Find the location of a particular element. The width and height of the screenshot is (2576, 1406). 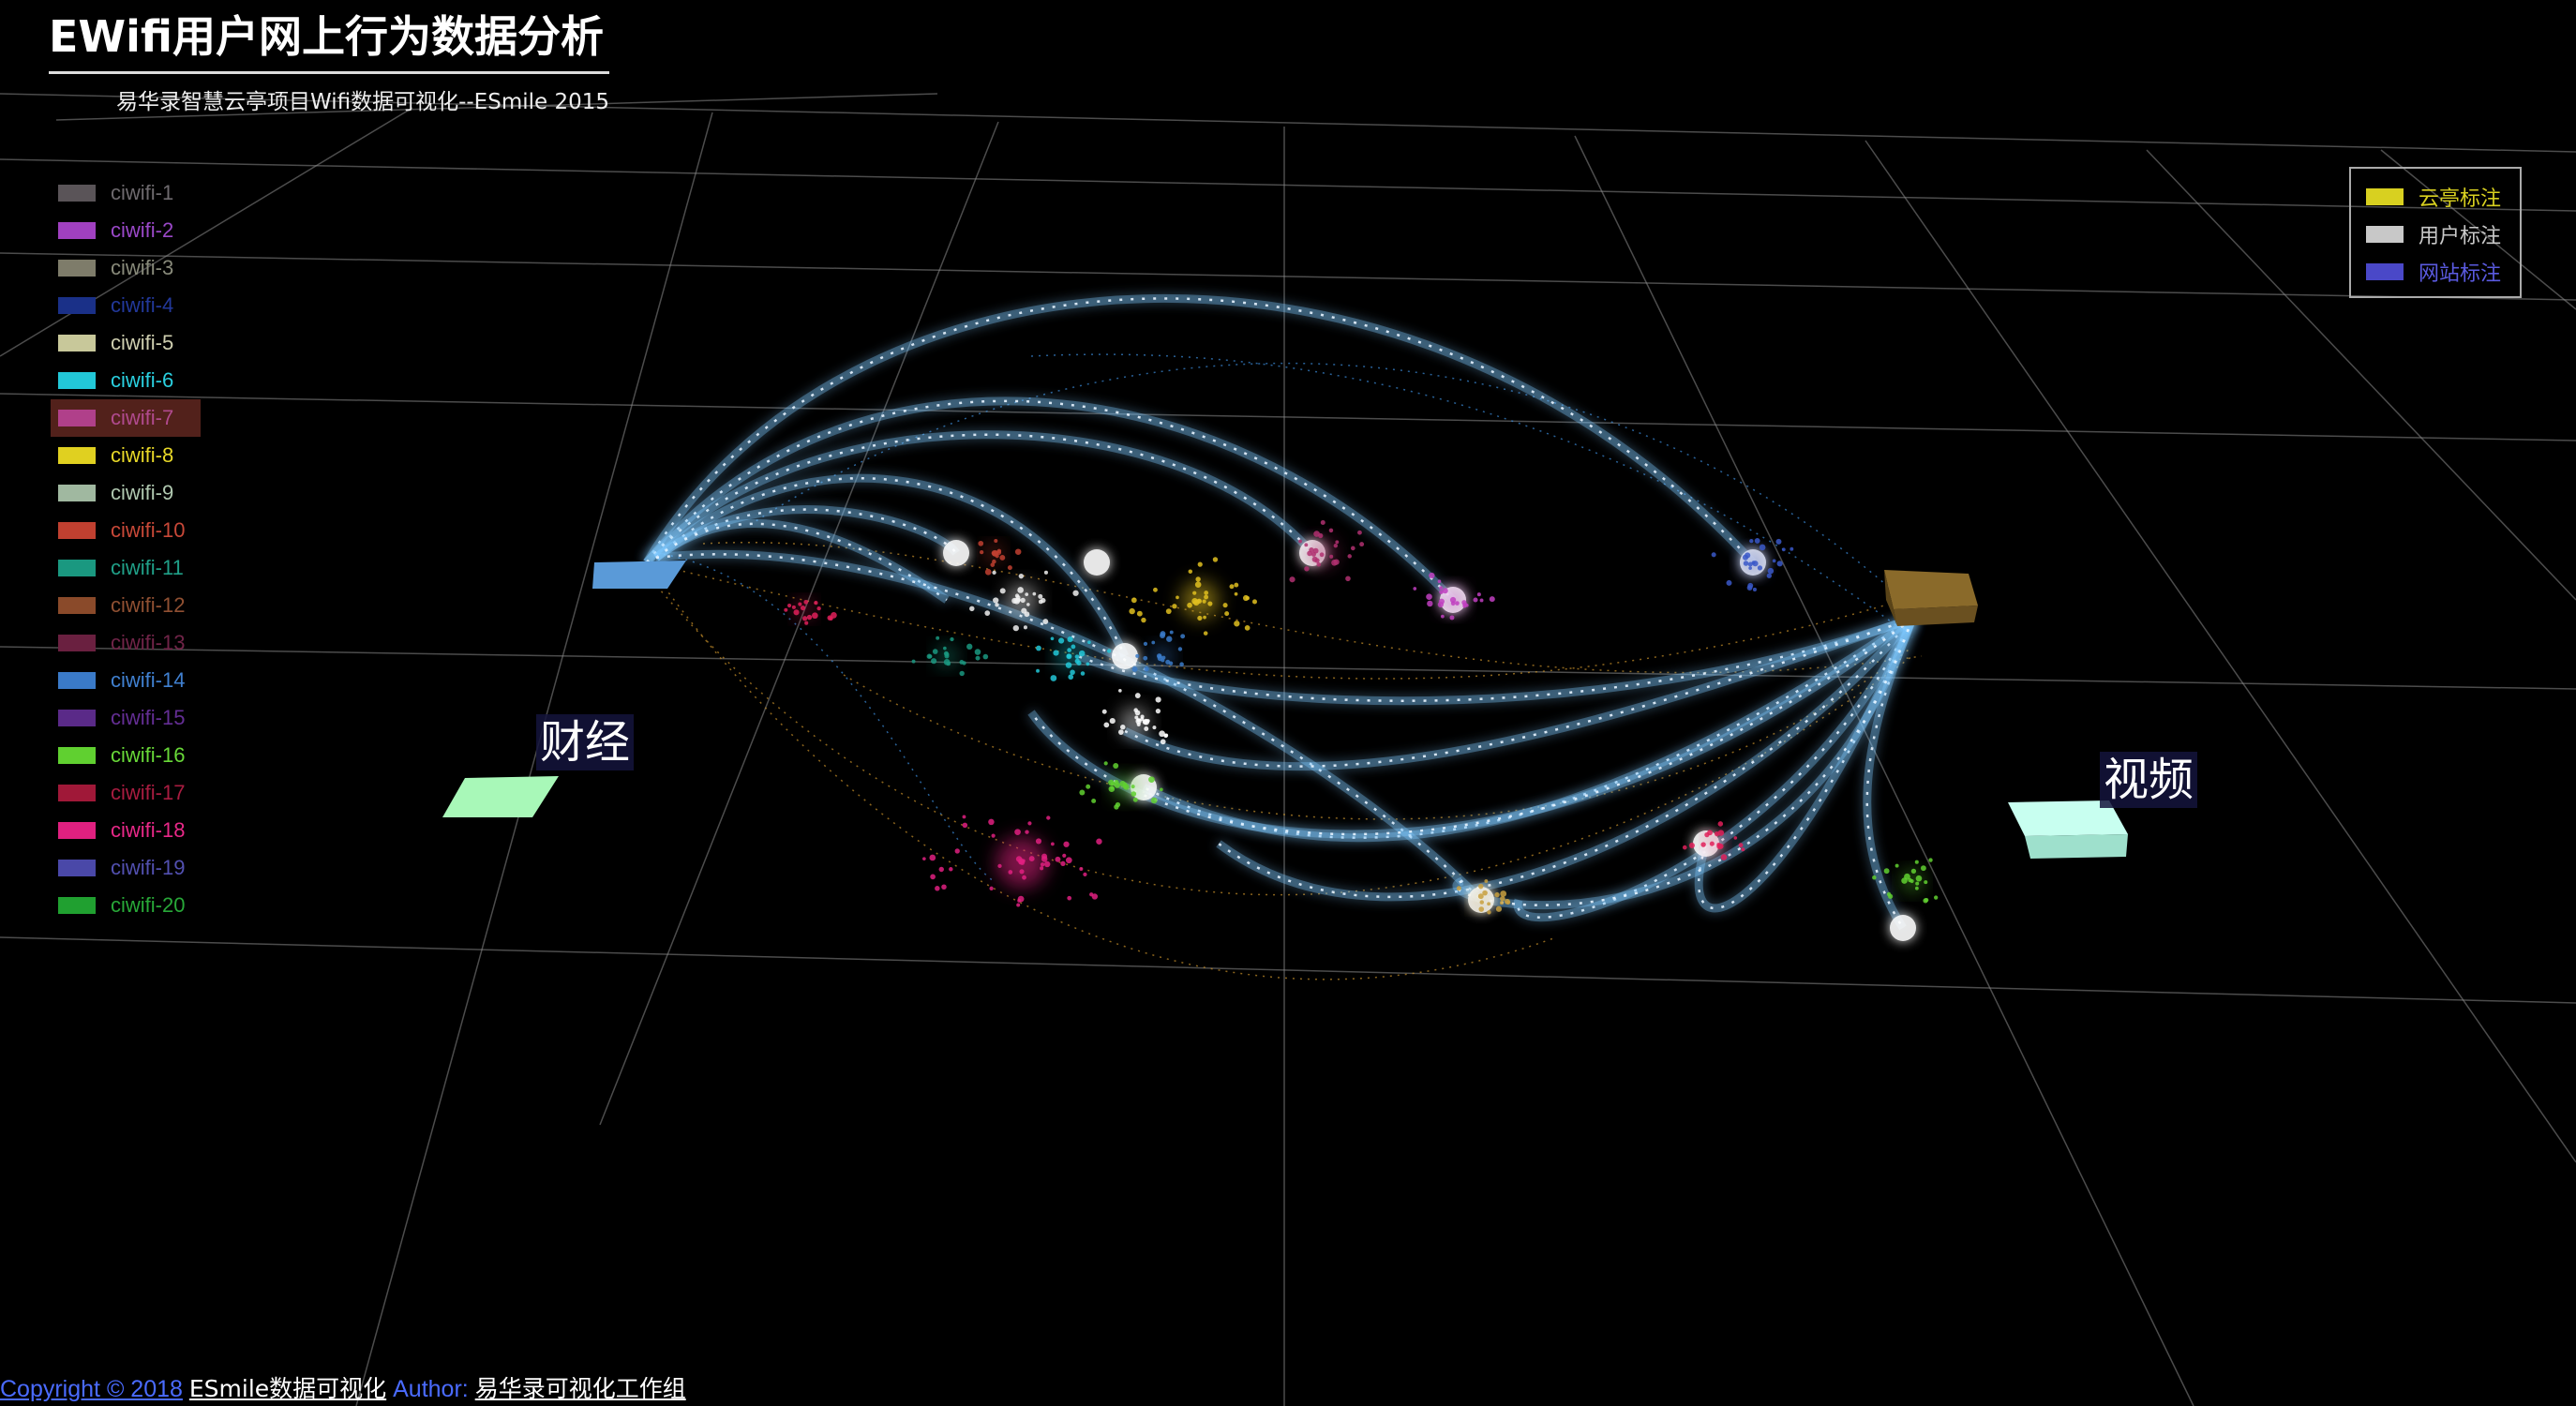

wifi-legend-item: ciwifi-11 is located at coordinates (126, 568).